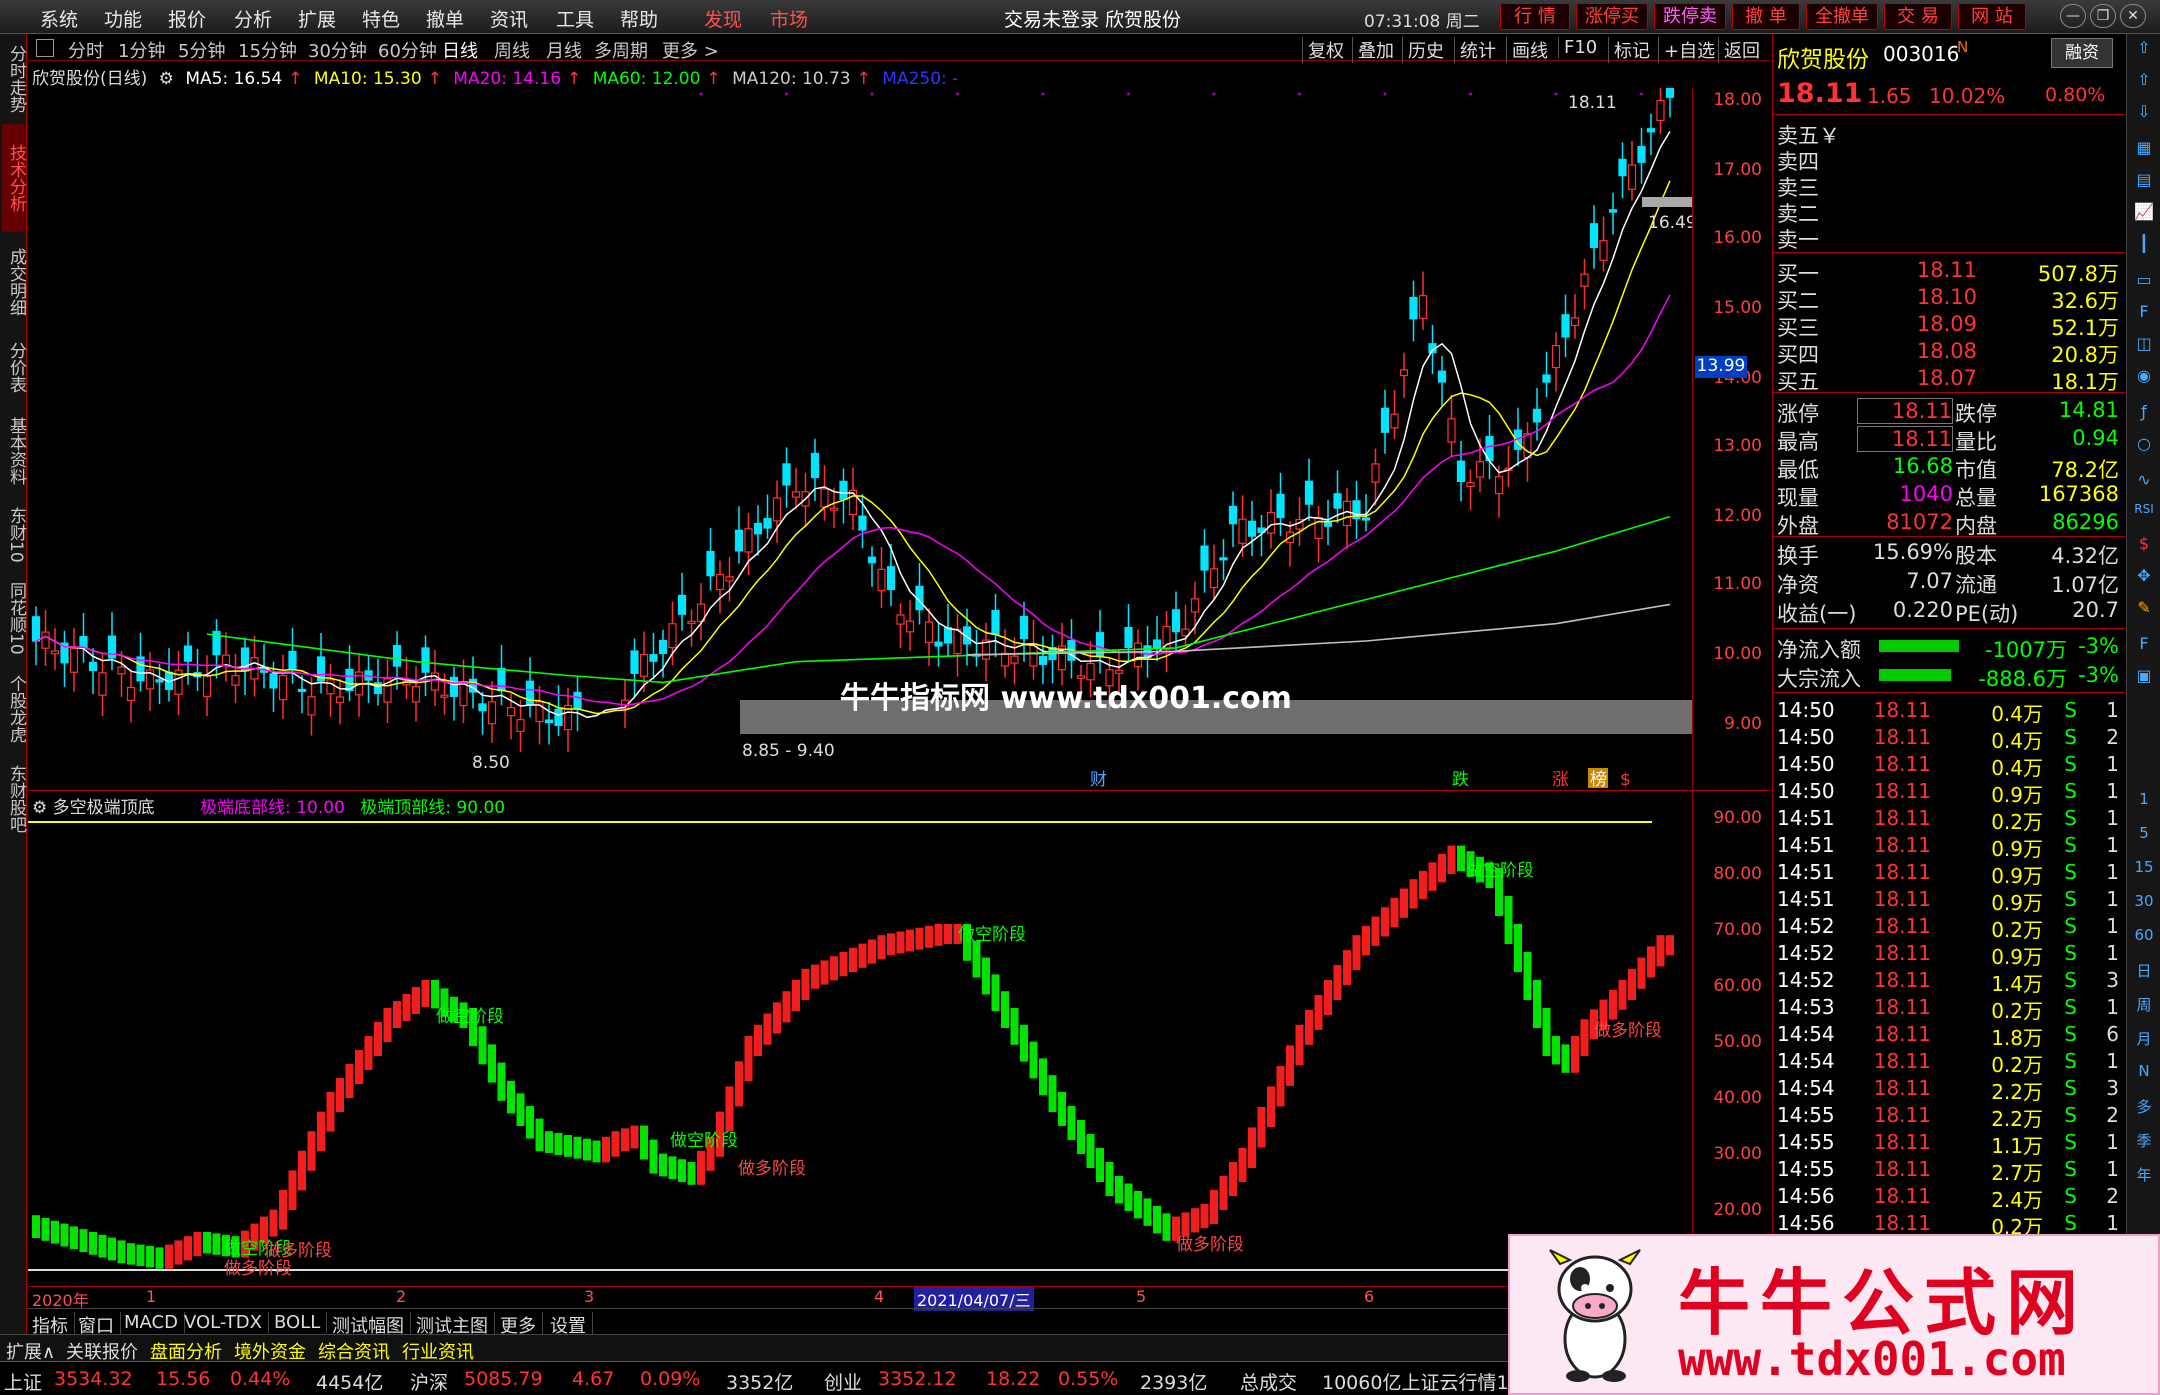  Describe the element at coordinates (2144, 282) in the screenshot. I see `doc-icon: ▭` at that location.